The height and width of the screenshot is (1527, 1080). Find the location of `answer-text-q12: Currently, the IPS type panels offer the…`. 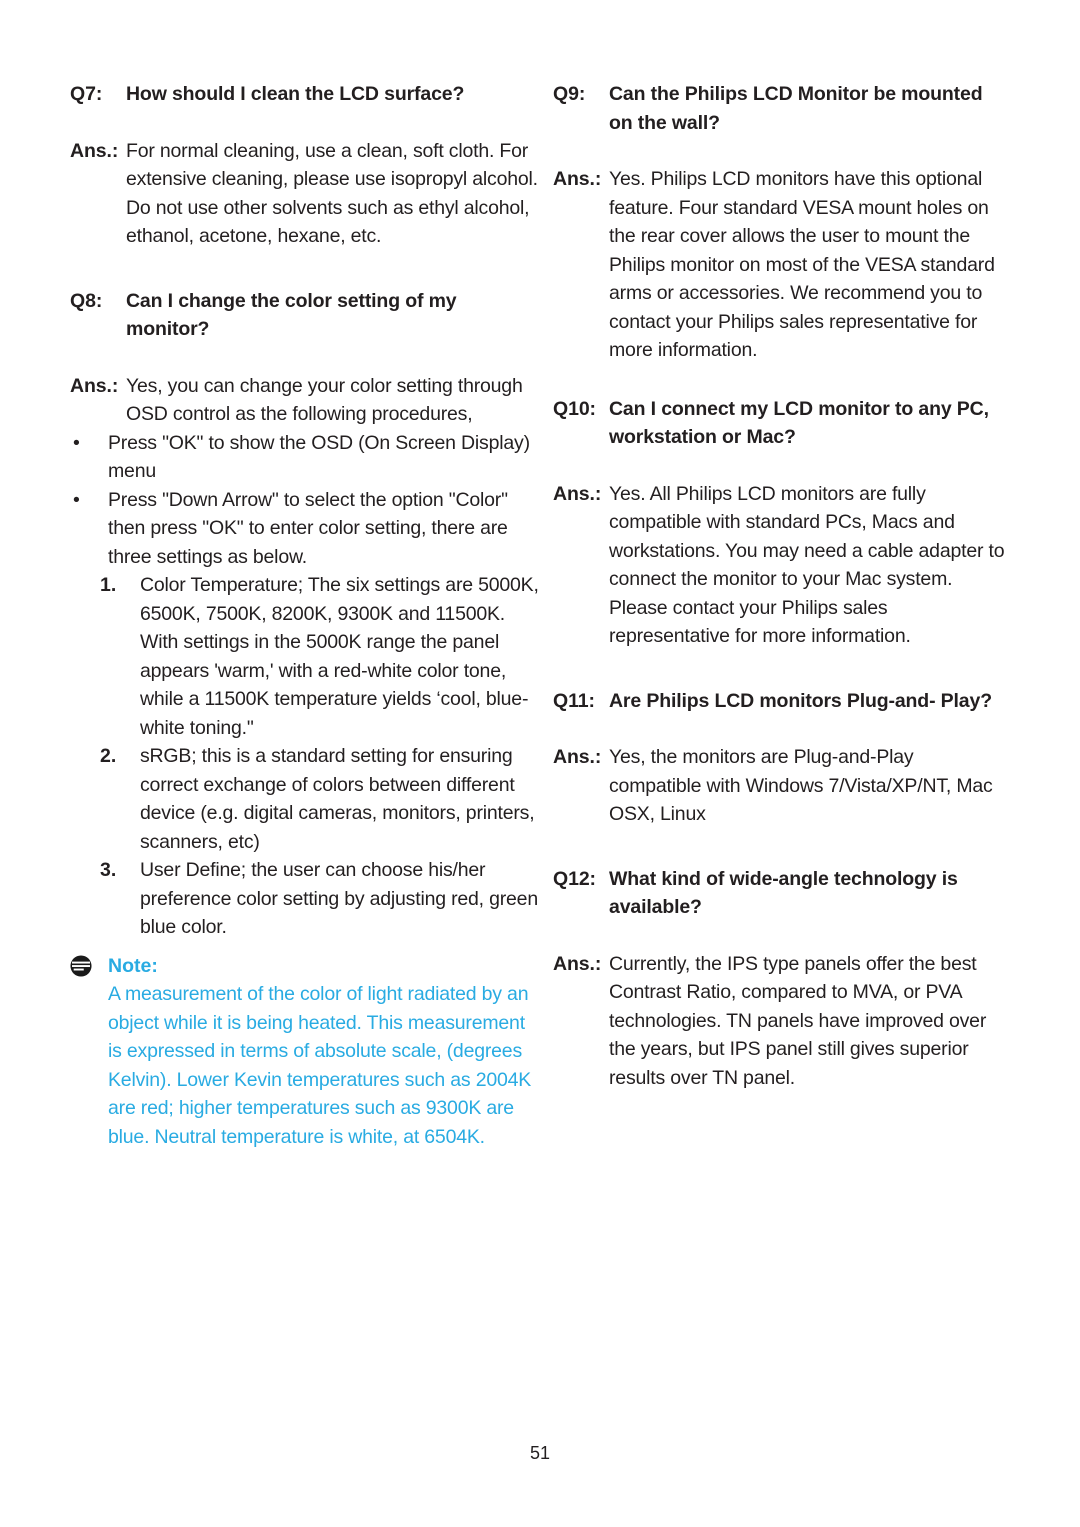

answer-text-q12: Currently, the IPS type panels offer the… is located at coordinates (798, 1020).